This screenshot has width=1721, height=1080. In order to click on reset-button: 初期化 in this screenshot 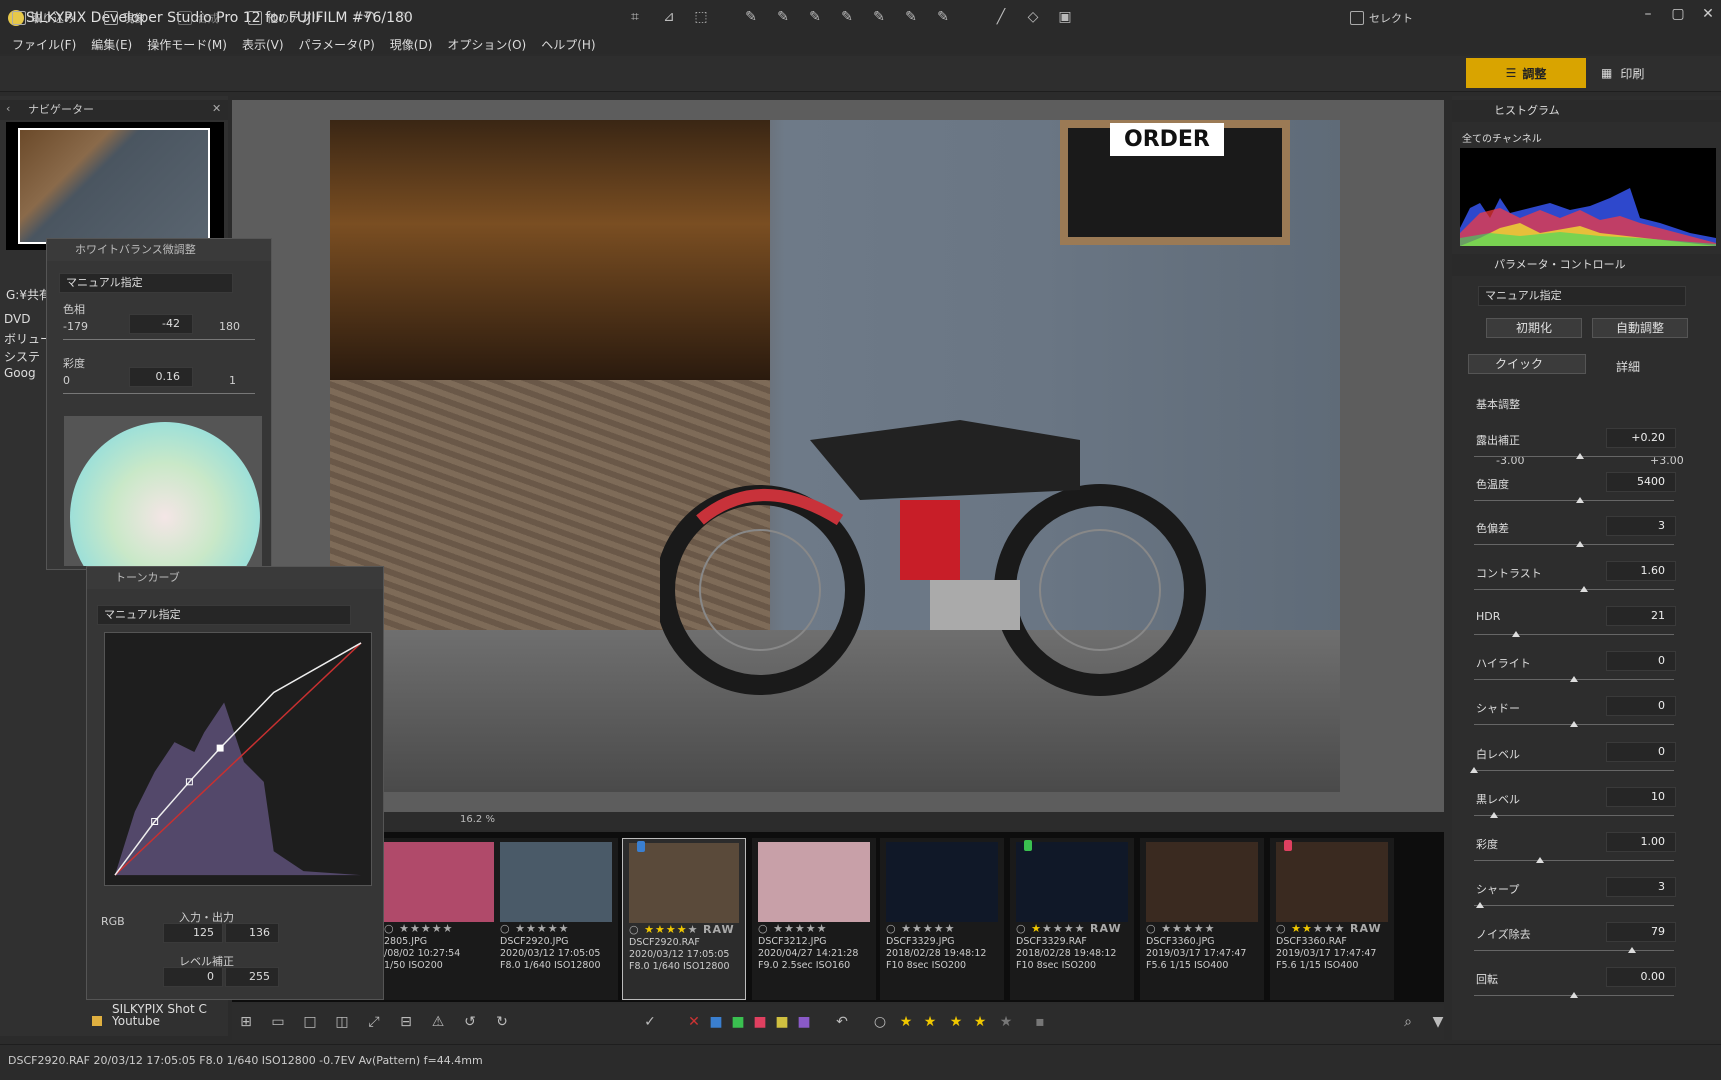, I will do `click(1534, 328)`.